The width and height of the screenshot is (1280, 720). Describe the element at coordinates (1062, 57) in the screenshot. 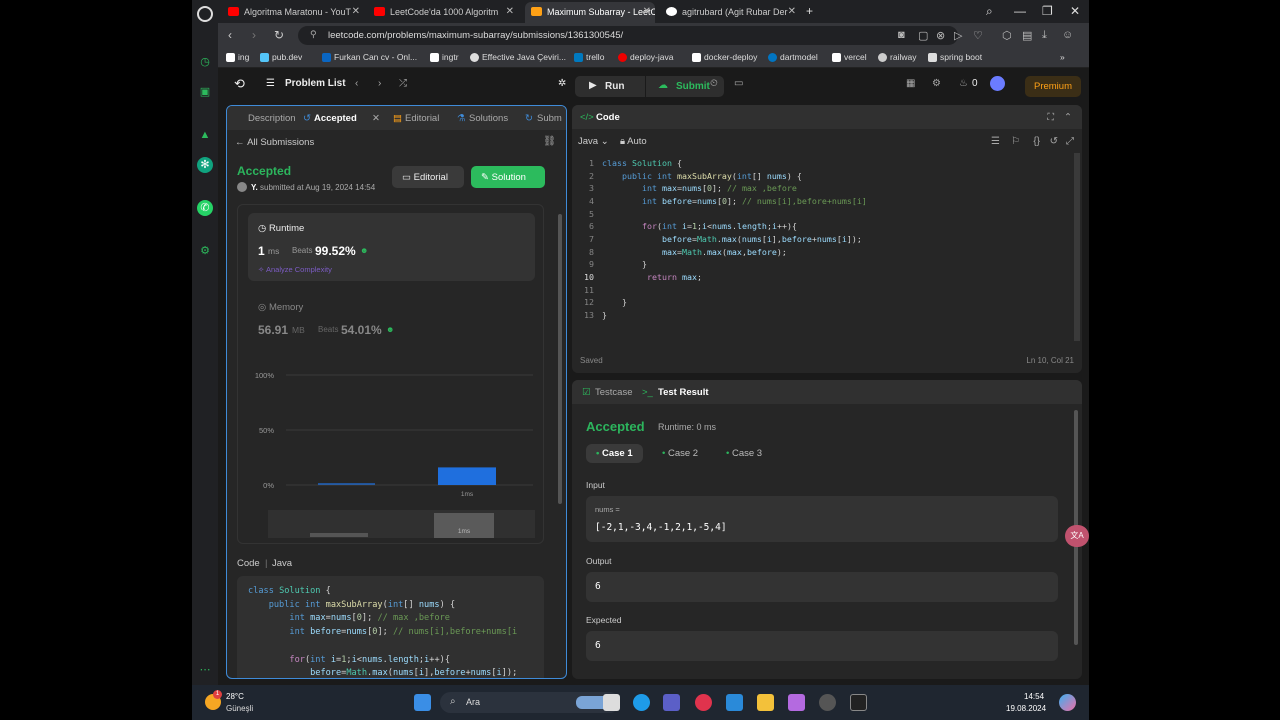

I see `bookmarks-overflow-icon: »` at that location.